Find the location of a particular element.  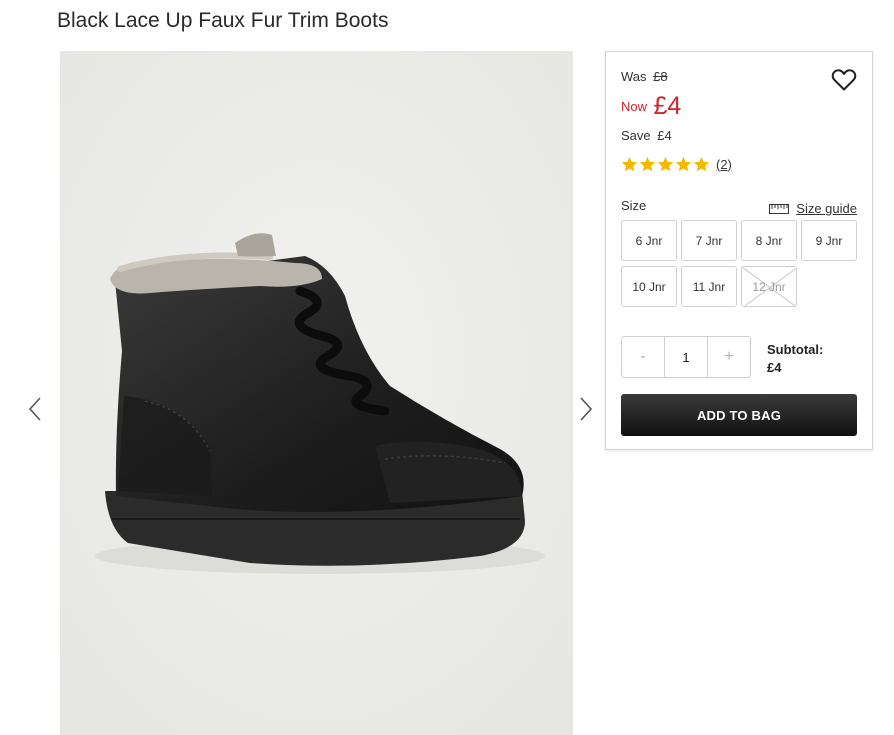

size-option-label: 6 Jnr is located at coordinates (649, 240).